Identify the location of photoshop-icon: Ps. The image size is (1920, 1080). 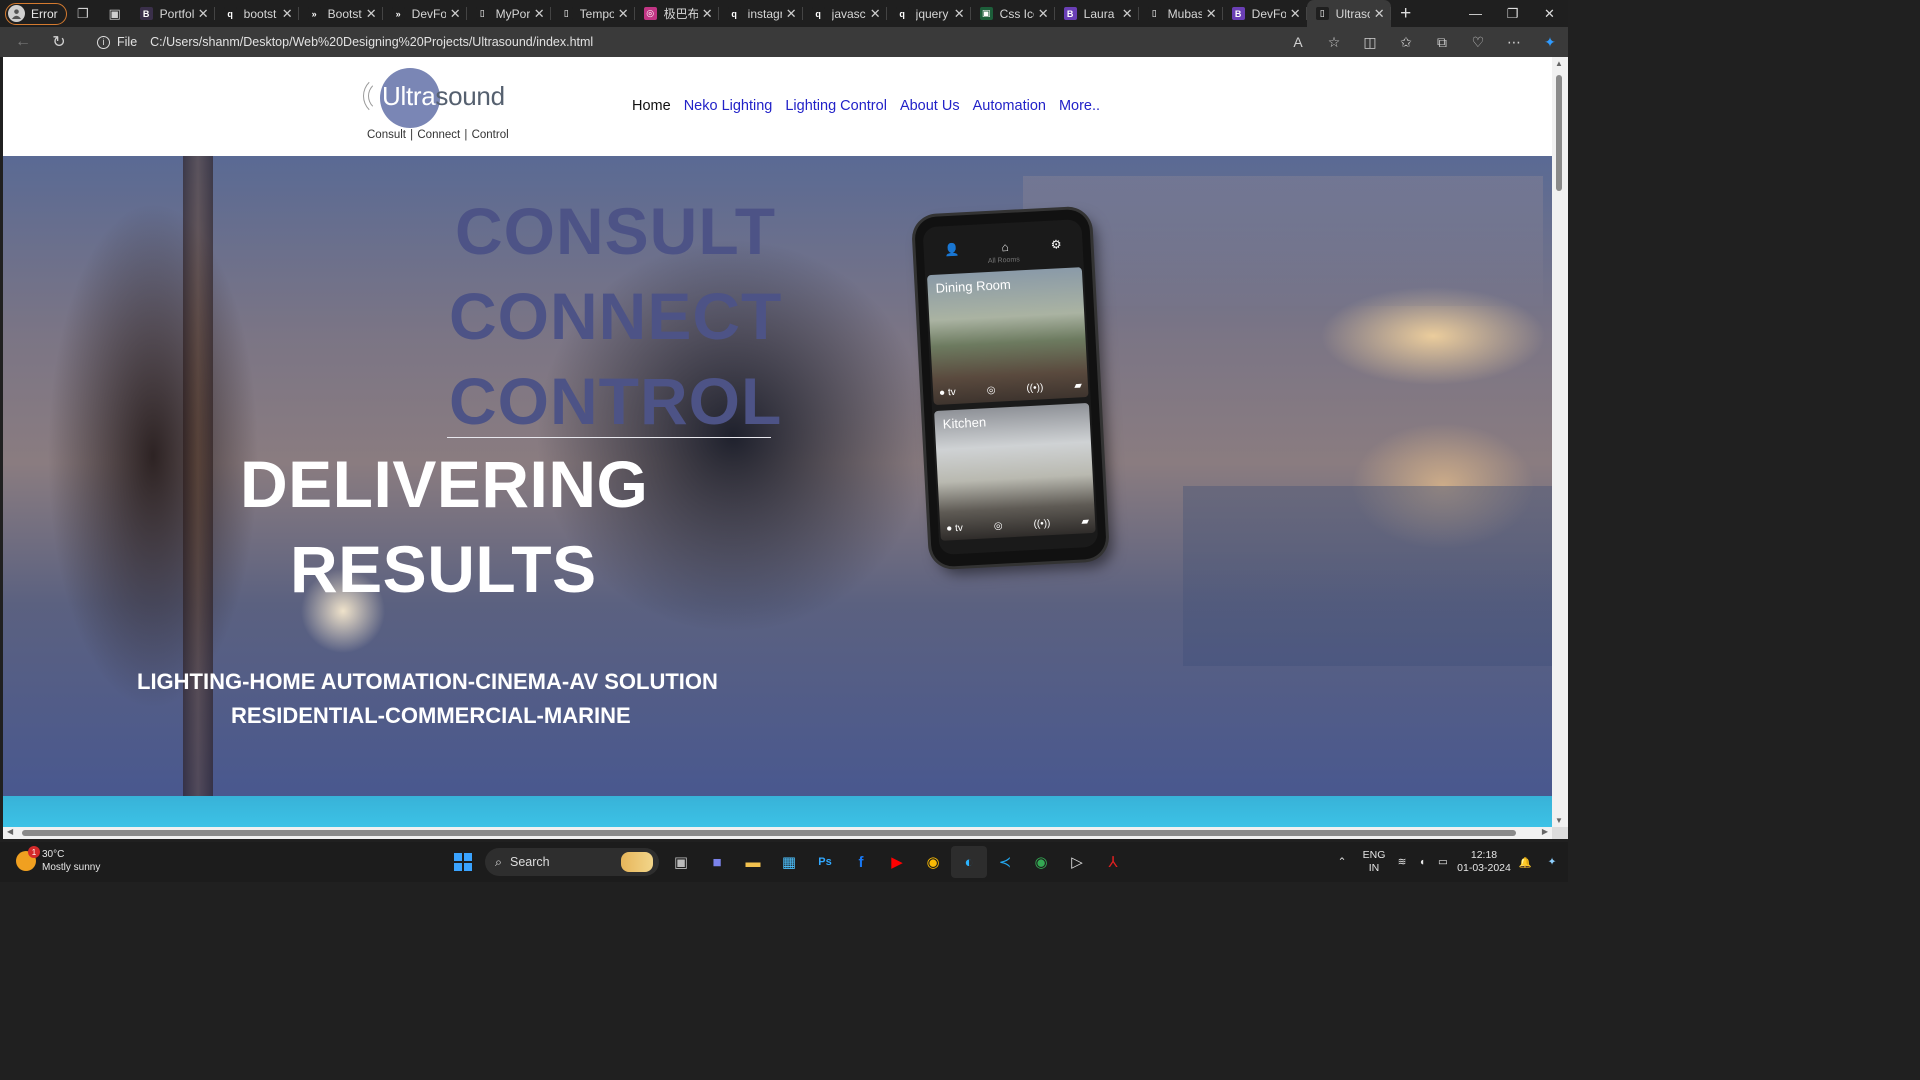
(825, 862).